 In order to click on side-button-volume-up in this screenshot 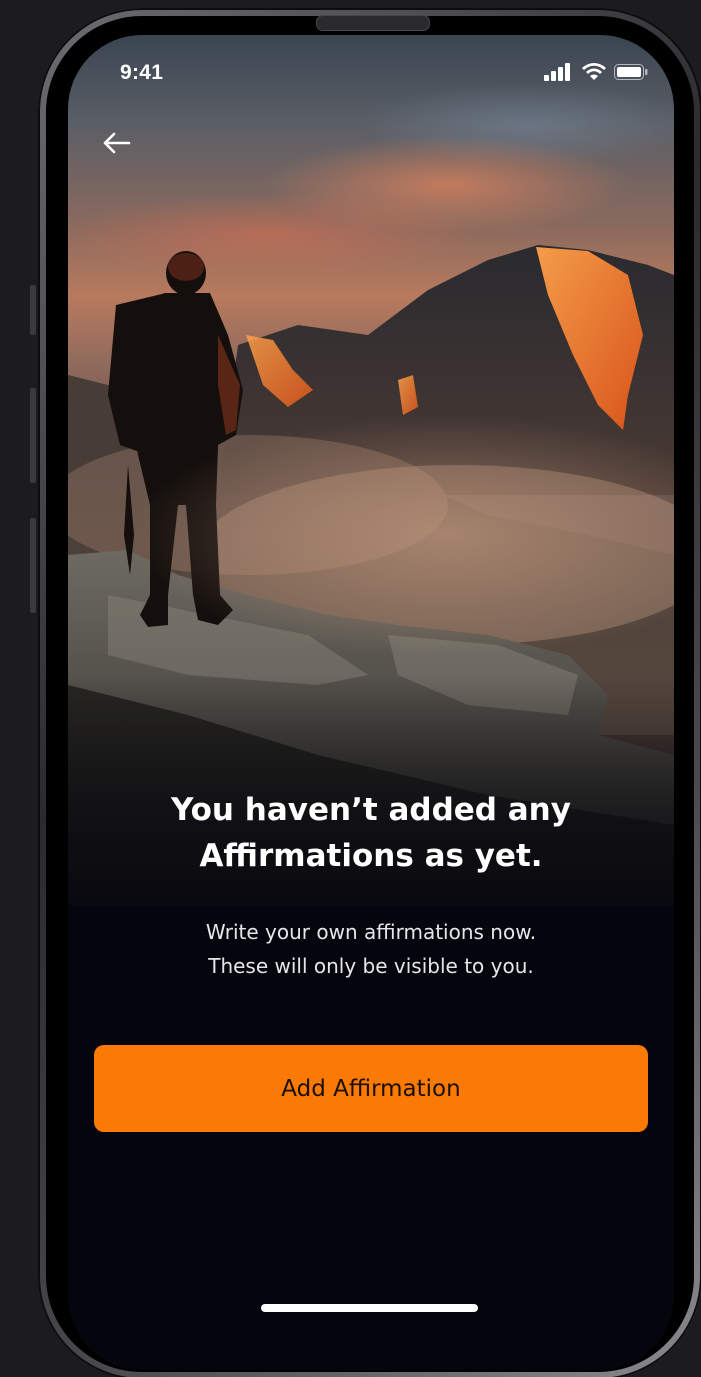, I will do `click(33, 435)`.